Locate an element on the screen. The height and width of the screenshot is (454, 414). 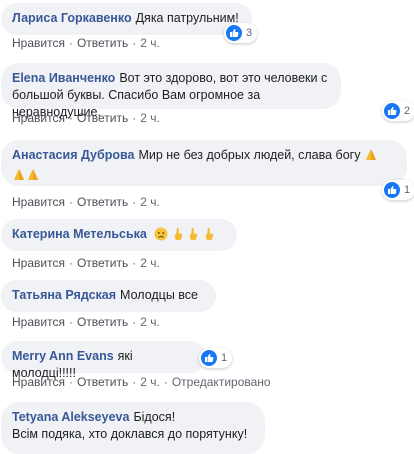
comment-bubble: Катерина Метельська is located at coordinates (119, 235).